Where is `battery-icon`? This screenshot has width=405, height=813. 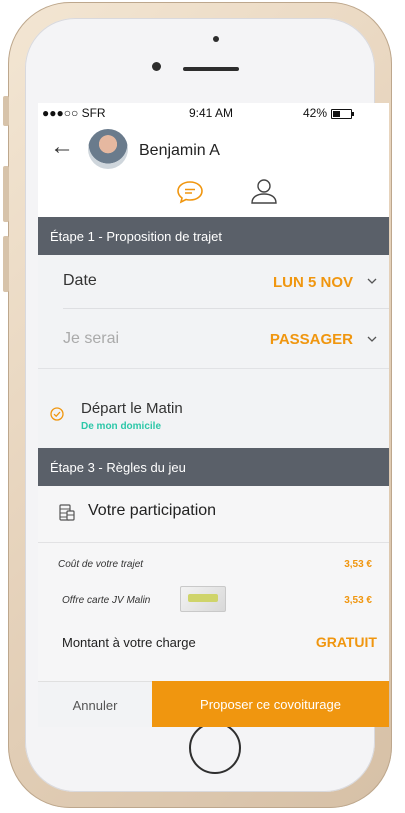
battery-icon is located at coordinates (342, 114).